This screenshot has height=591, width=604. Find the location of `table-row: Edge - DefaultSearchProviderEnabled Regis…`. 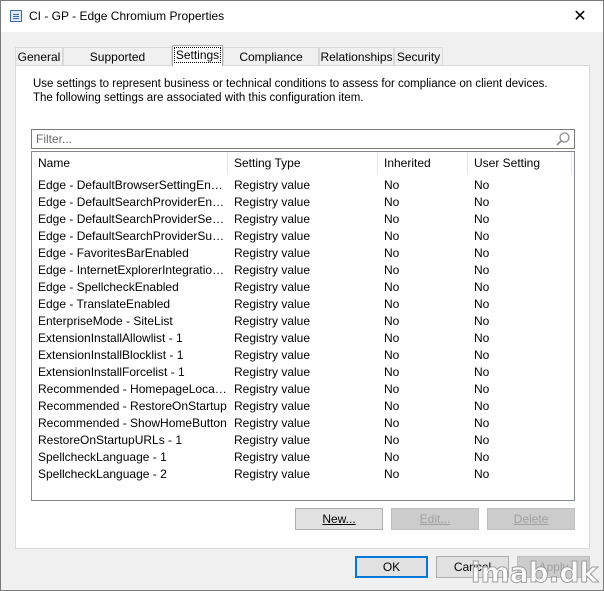

table-row: Edge - DefaultSearchProviderEnabled Regis… is located at coordinates (303, 202).